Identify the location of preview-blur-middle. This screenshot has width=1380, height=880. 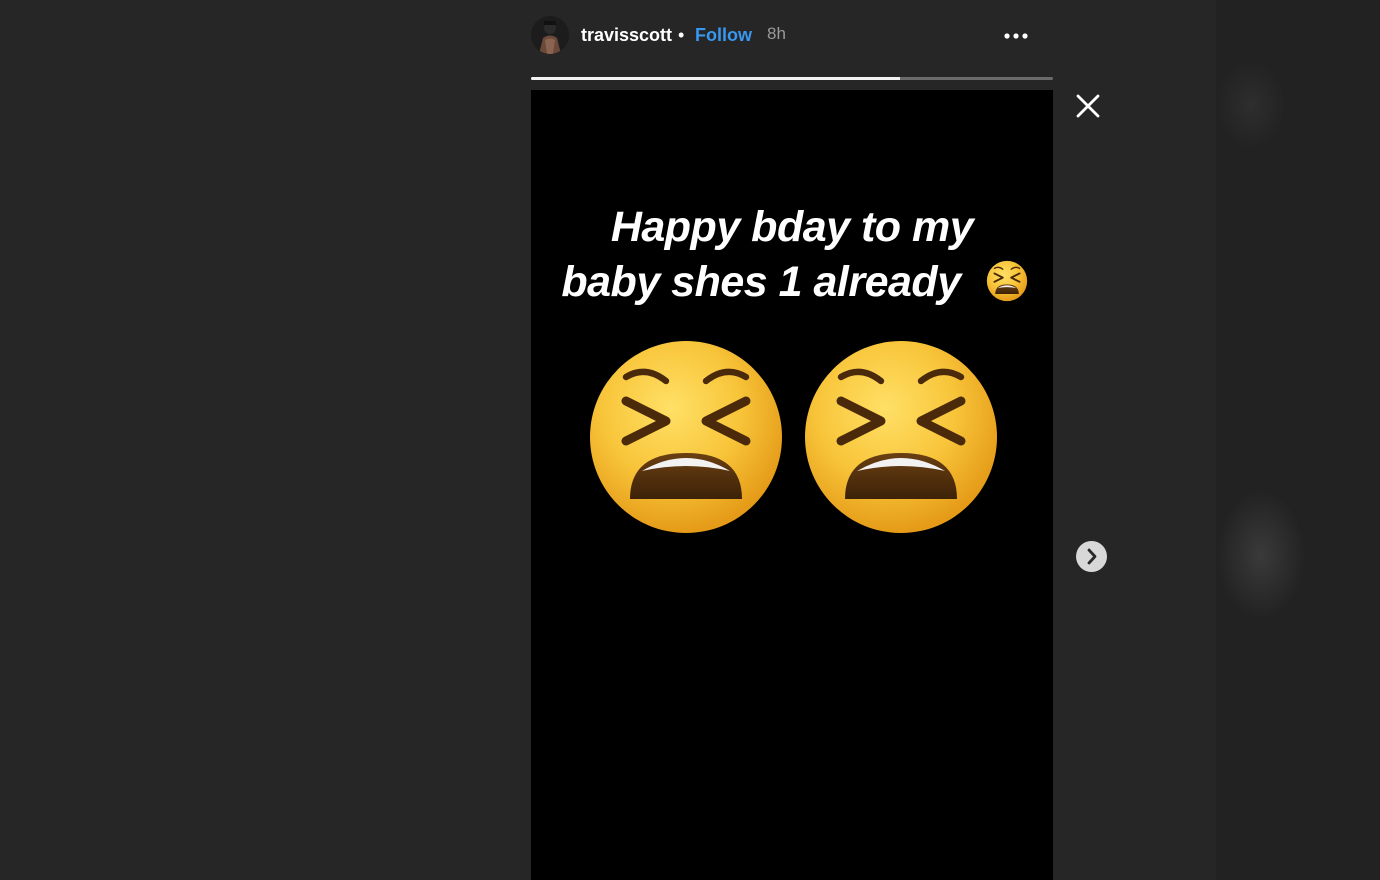
(1261, 555).